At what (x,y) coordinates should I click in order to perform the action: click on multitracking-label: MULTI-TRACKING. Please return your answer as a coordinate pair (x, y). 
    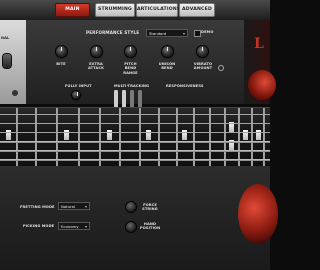
    Looking at the image, I should click on (132, 86).